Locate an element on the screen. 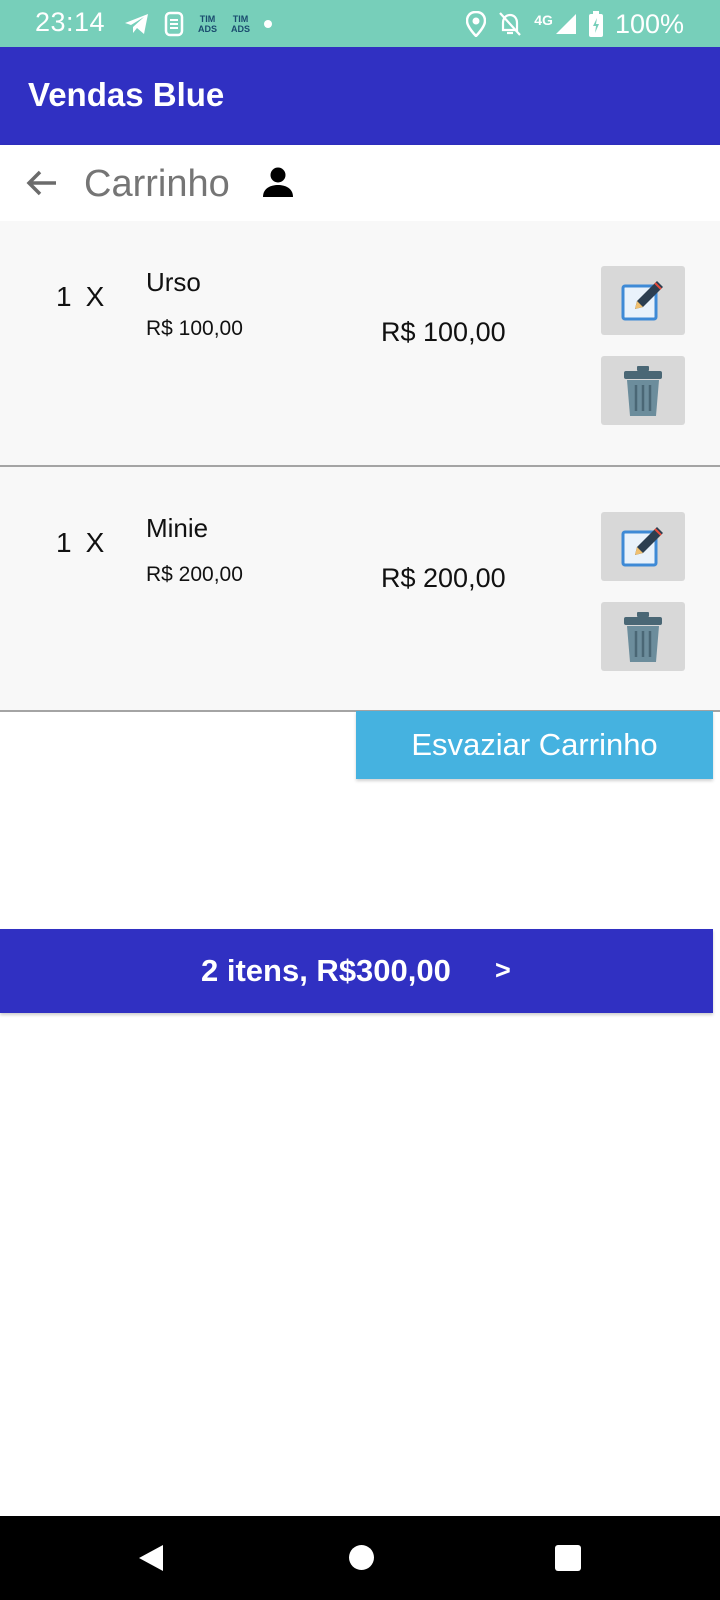 The height and width of the screenshot is (1600, 720). item-name: Minie is located at coordinates (177, 528).